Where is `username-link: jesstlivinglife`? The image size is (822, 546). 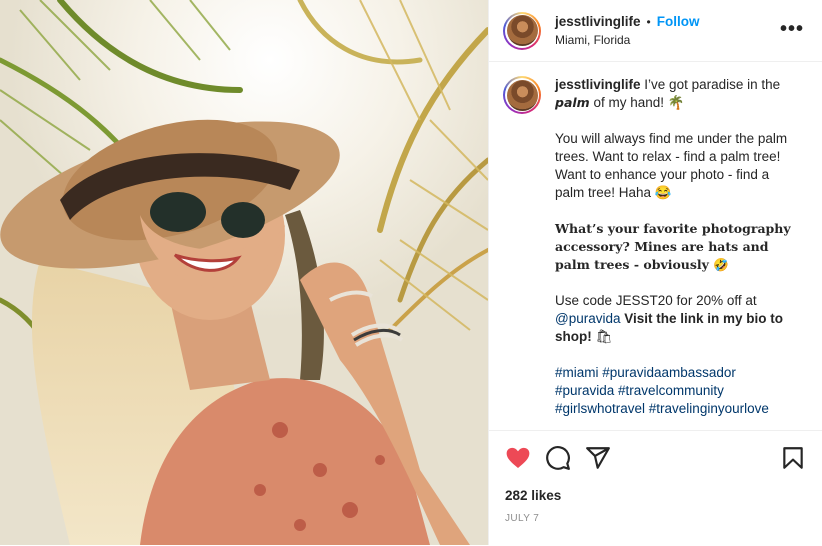 username-link: jesstlivinglife is located at coordinates (598, 21).